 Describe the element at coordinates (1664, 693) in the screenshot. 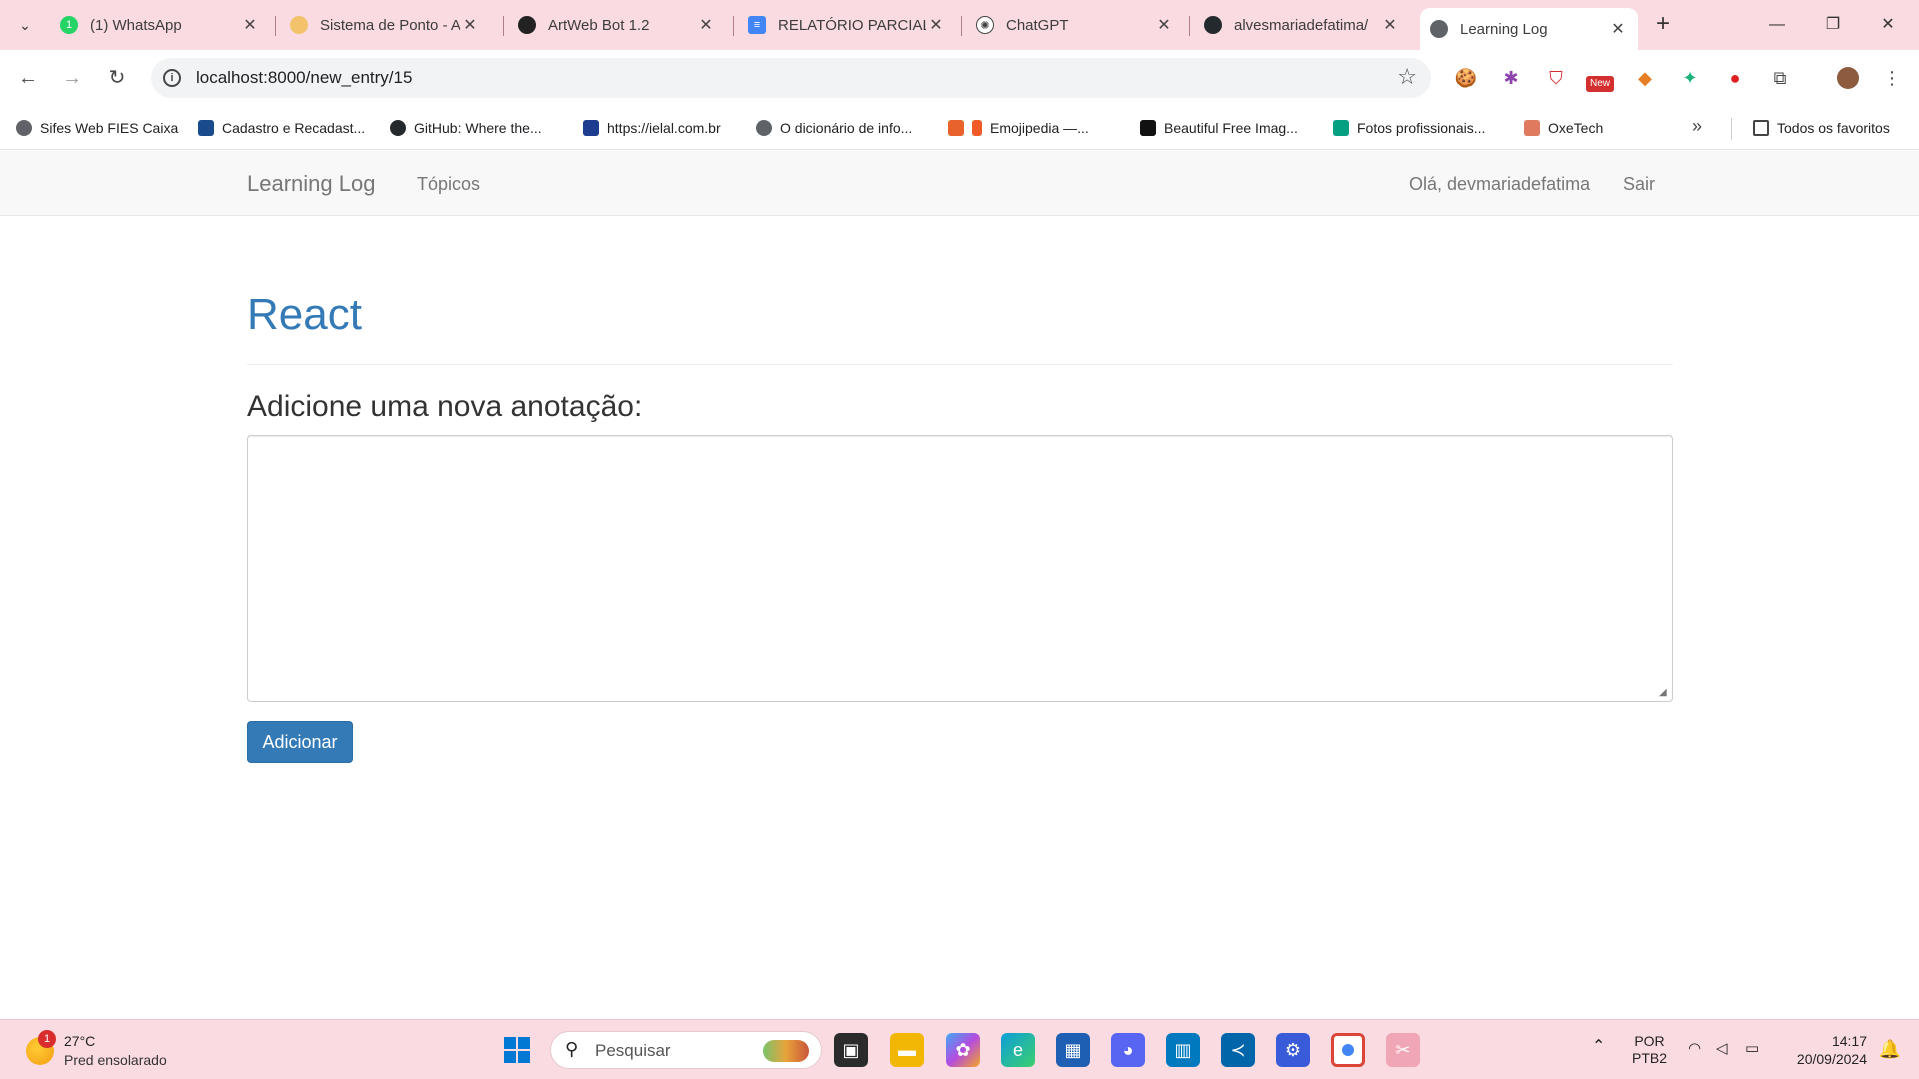

I see `resize-grip-icon: ◢` at that location.